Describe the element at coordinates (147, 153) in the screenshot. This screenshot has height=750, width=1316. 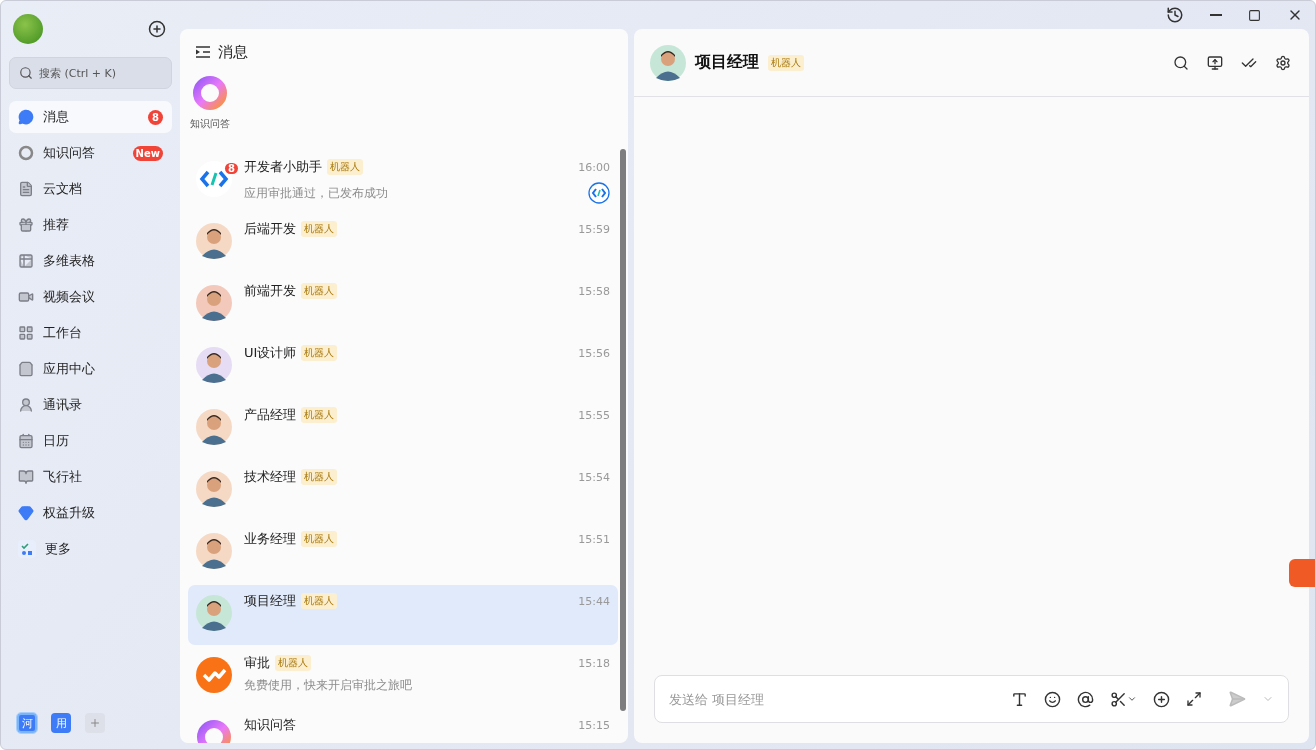
I see `count-badge: New` at that location.